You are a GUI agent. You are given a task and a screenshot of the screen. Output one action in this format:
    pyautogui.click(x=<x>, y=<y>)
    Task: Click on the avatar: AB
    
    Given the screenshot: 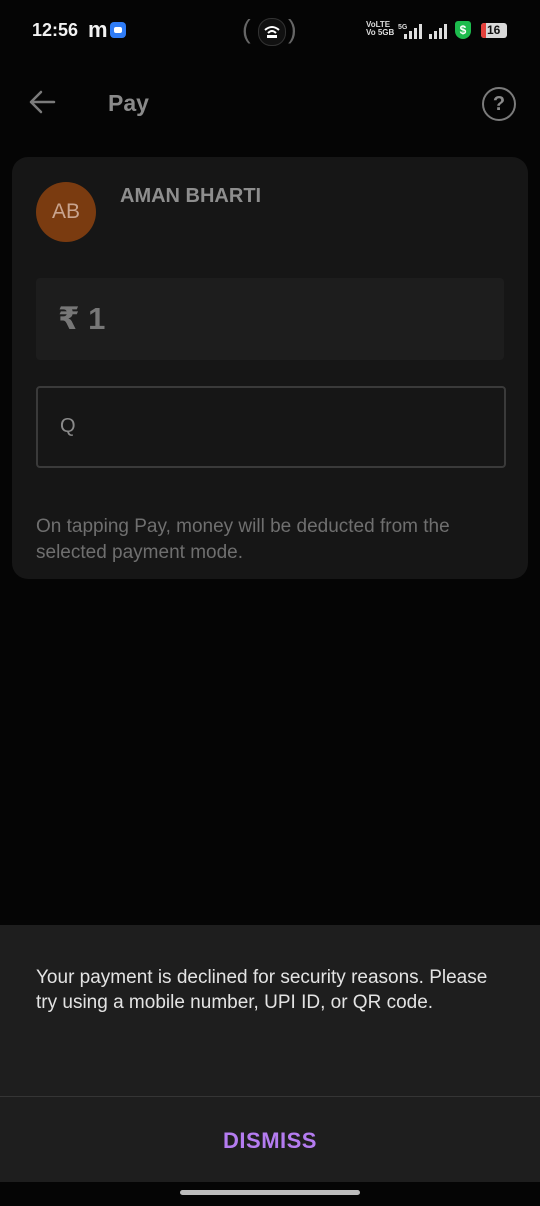 What is the action you would take?
    pyautogui.click(x=66, y=212)
    